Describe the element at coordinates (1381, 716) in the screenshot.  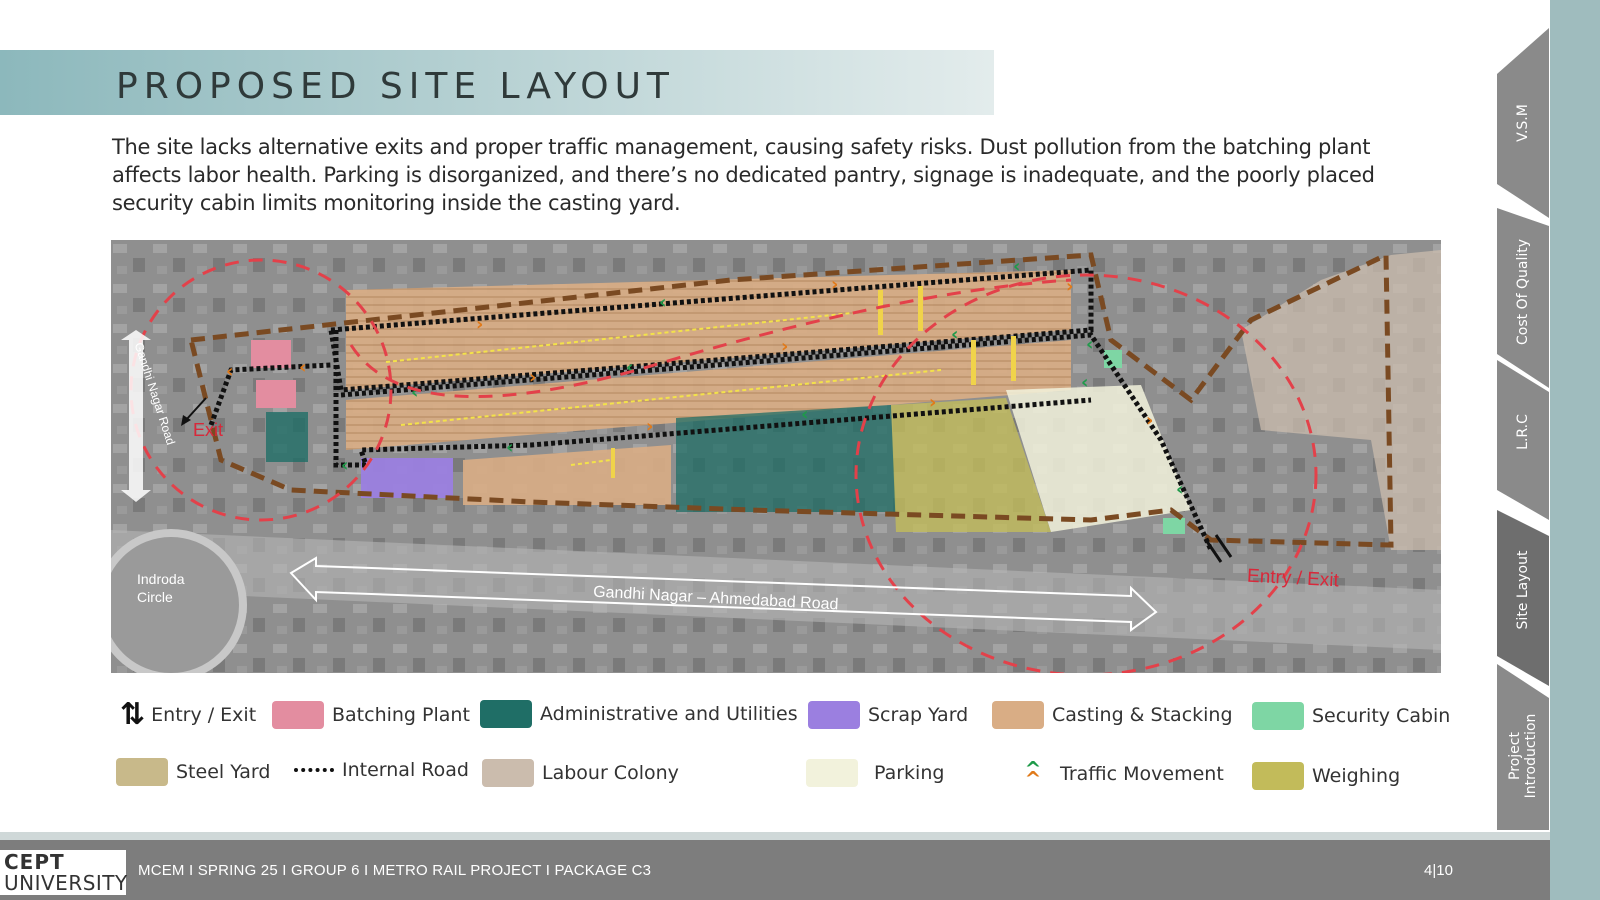
I see `legend-security-cabin-label: Security Cabin` at that location.